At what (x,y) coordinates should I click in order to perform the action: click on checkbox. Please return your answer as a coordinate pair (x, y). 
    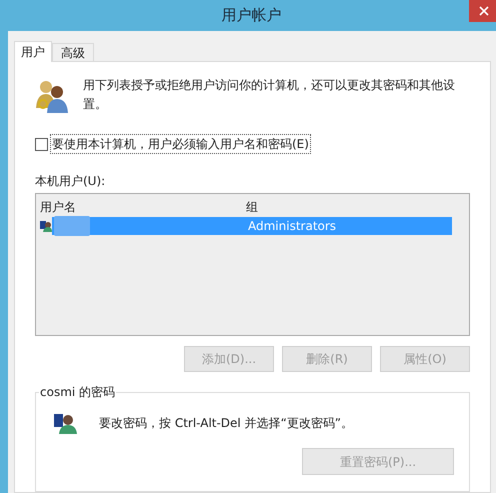
    Looking at the image, I should click on (41, 144).